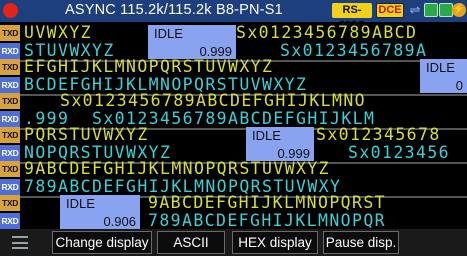  I want to click on txd-line: TXD Sx0123456789ABCDEFGHIJKLMNO, so click(233, 101).